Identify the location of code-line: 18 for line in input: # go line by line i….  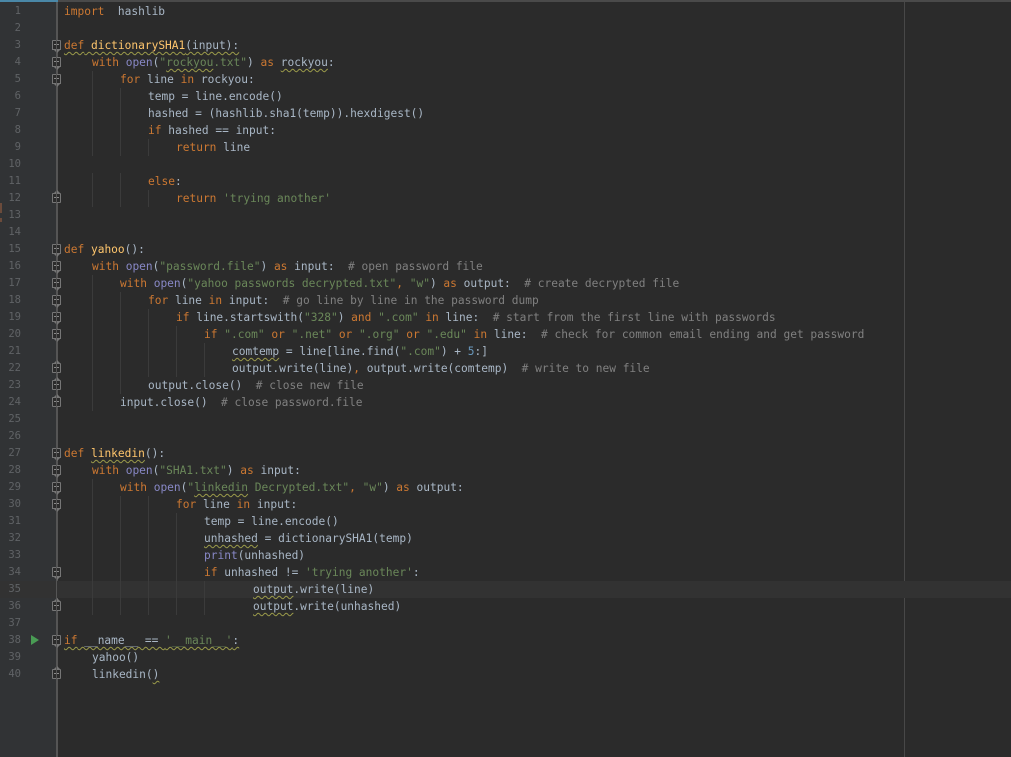
(505, 300).